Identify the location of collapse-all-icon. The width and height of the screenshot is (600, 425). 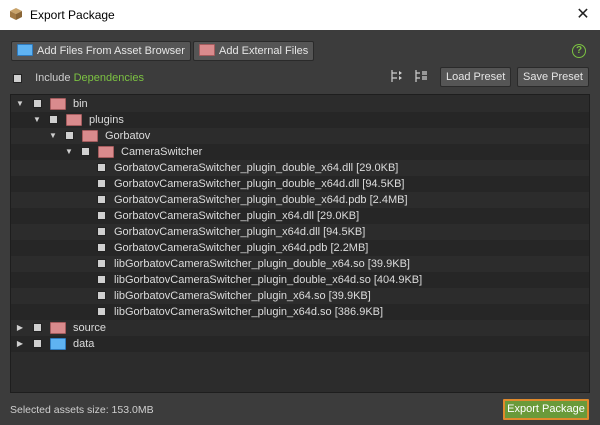
(421, 76).